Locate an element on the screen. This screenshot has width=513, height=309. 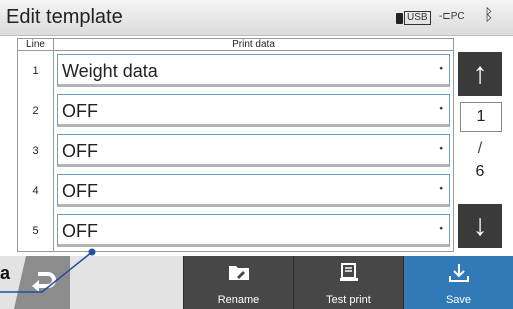
callout-label: a is located at coordinates (5, 273).